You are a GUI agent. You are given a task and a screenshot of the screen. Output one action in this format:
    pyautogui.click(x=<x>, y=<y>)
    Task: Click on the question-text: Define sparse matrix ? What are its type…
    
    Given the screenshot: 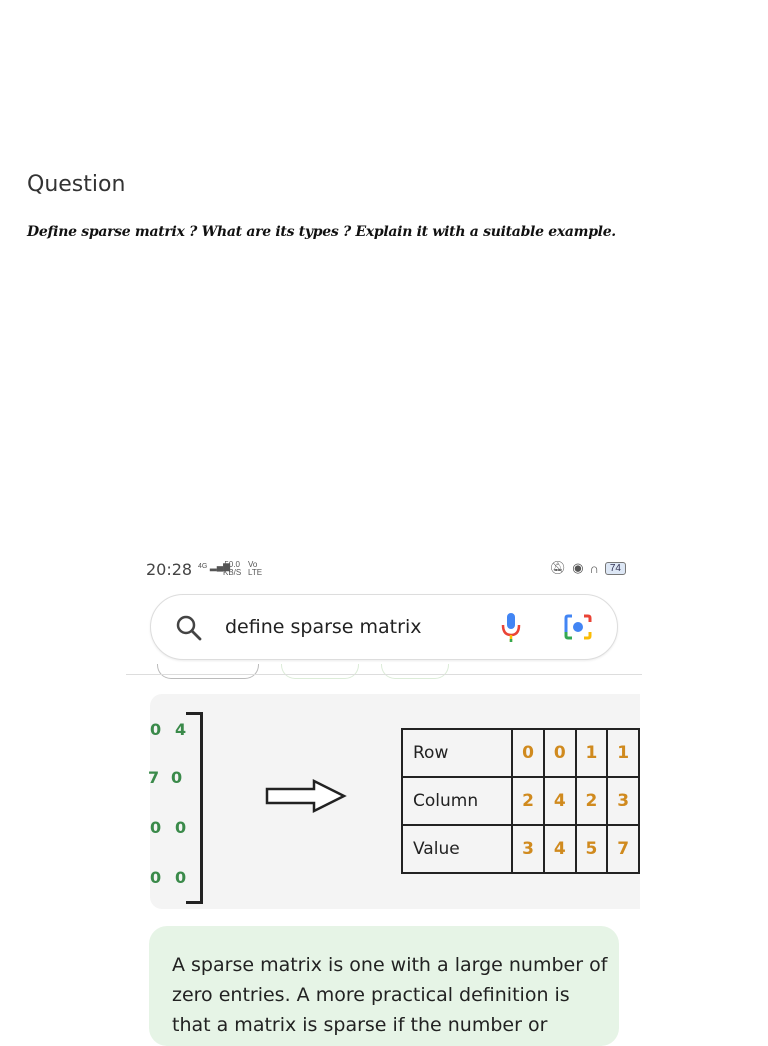 What is the action you would take?
    pyautogui.click(x=321, y=232)
    